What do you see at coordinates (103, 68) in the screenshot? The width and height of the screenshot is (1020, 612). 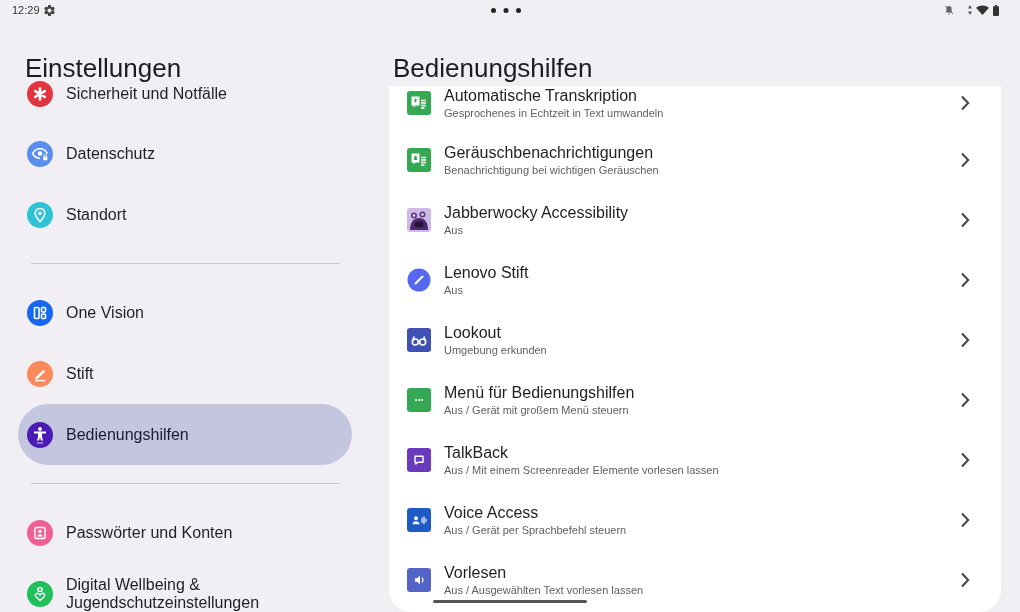 I see `page-title: Einstellungen` at bounding box center [103, 68].